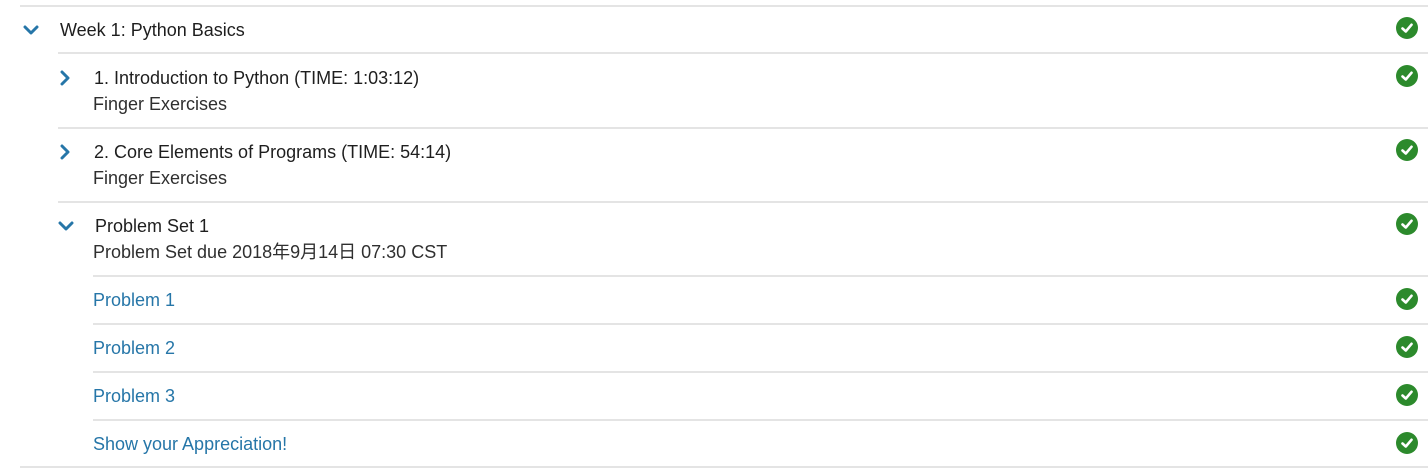 This screenshot has width=1428, height=472. What do you see at coordinates (134, 348) in the screenshot?
I see `problem-link: Problem 2` at bounding box center [134, 348].